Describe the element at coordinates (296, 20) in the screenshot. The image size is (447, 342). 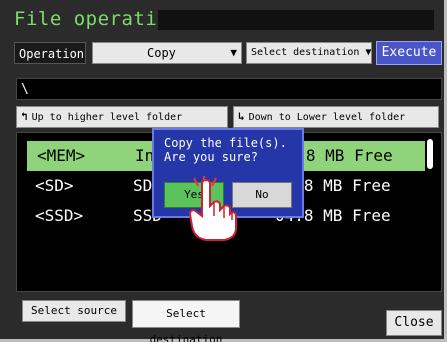
I see `title-bar-strip` at that location.